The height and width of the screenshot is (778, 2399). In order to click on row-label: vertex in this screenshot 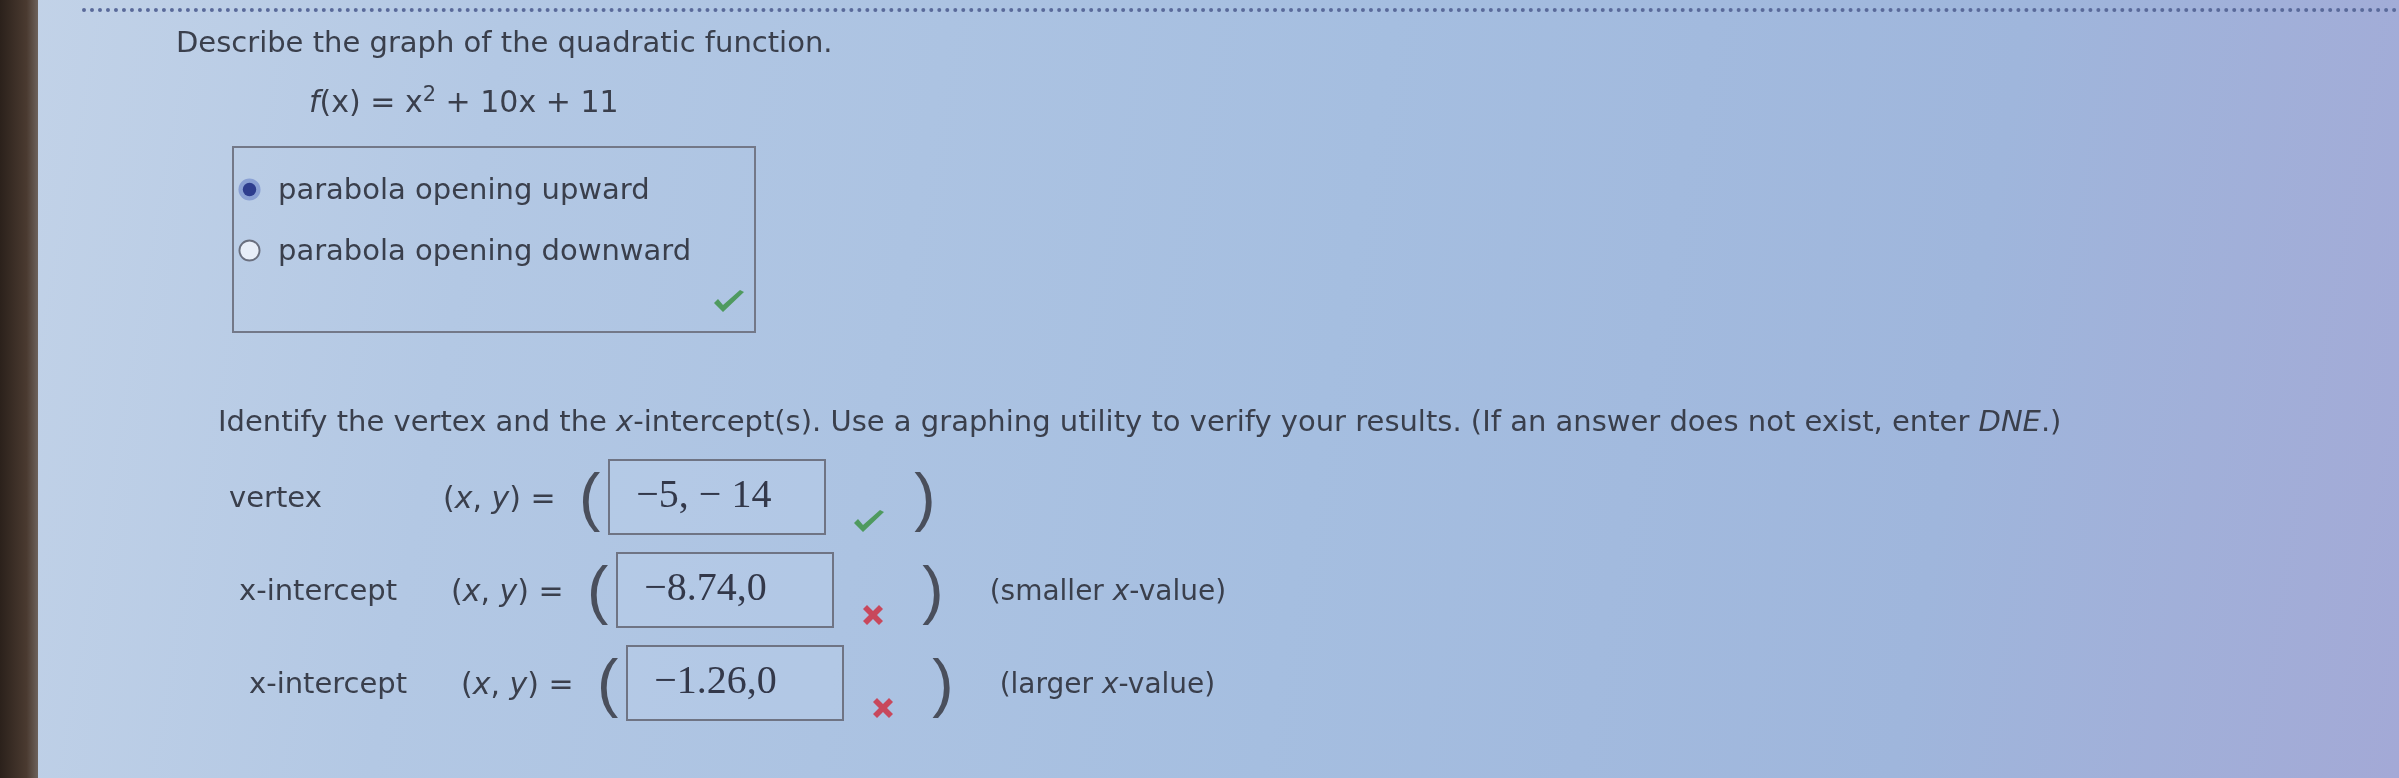, I will do `click(276, 497)`.